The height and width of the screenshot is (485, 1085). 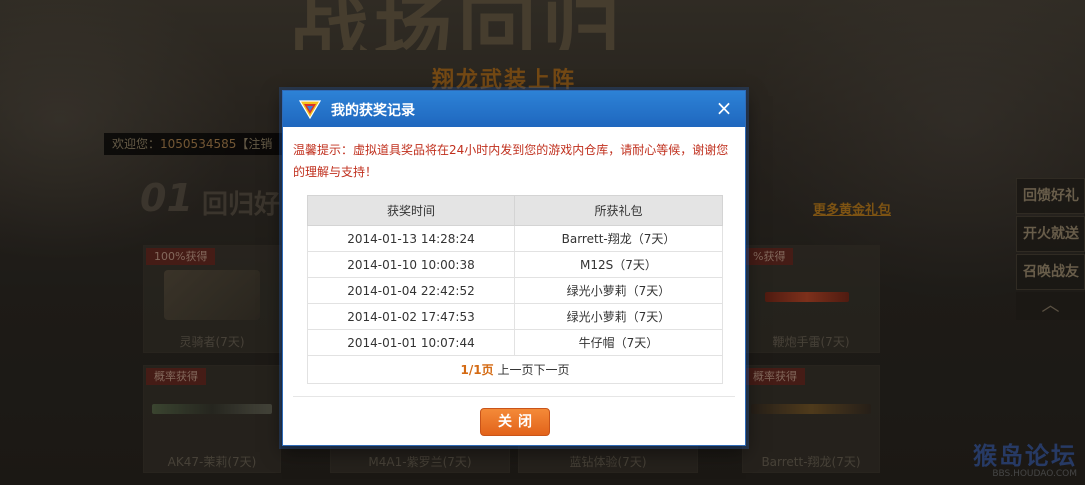 I want to click on prev-page-link: 上一页, so click(x=515, y=370).